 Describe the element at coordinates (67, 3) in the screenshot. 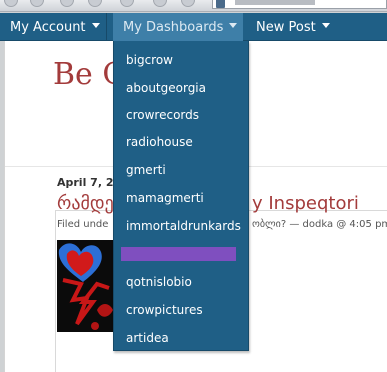

I see `reload-icon` at that location.